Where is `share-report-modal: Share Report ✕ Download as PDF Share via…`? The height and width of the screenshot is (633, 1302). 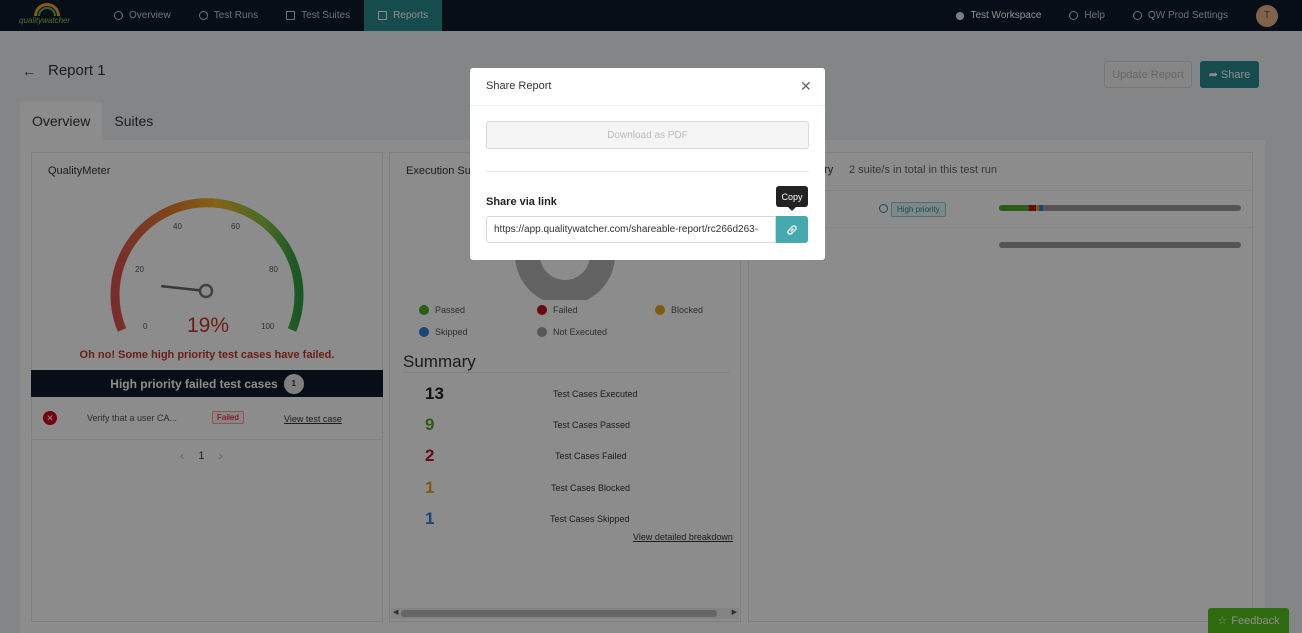
share-report-modal: Share Report ✕ Download as PDF Share via… is located at coordinates (647, 164).